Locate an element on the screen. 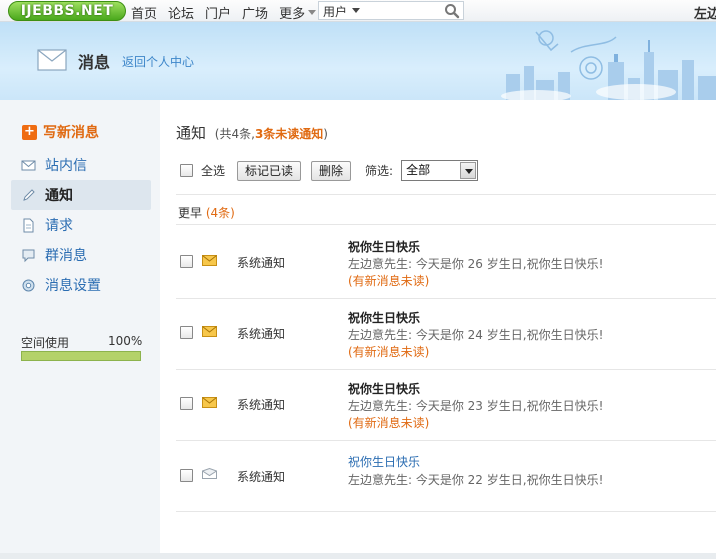  chevron-down-icon is located at coordinates (468, 170).